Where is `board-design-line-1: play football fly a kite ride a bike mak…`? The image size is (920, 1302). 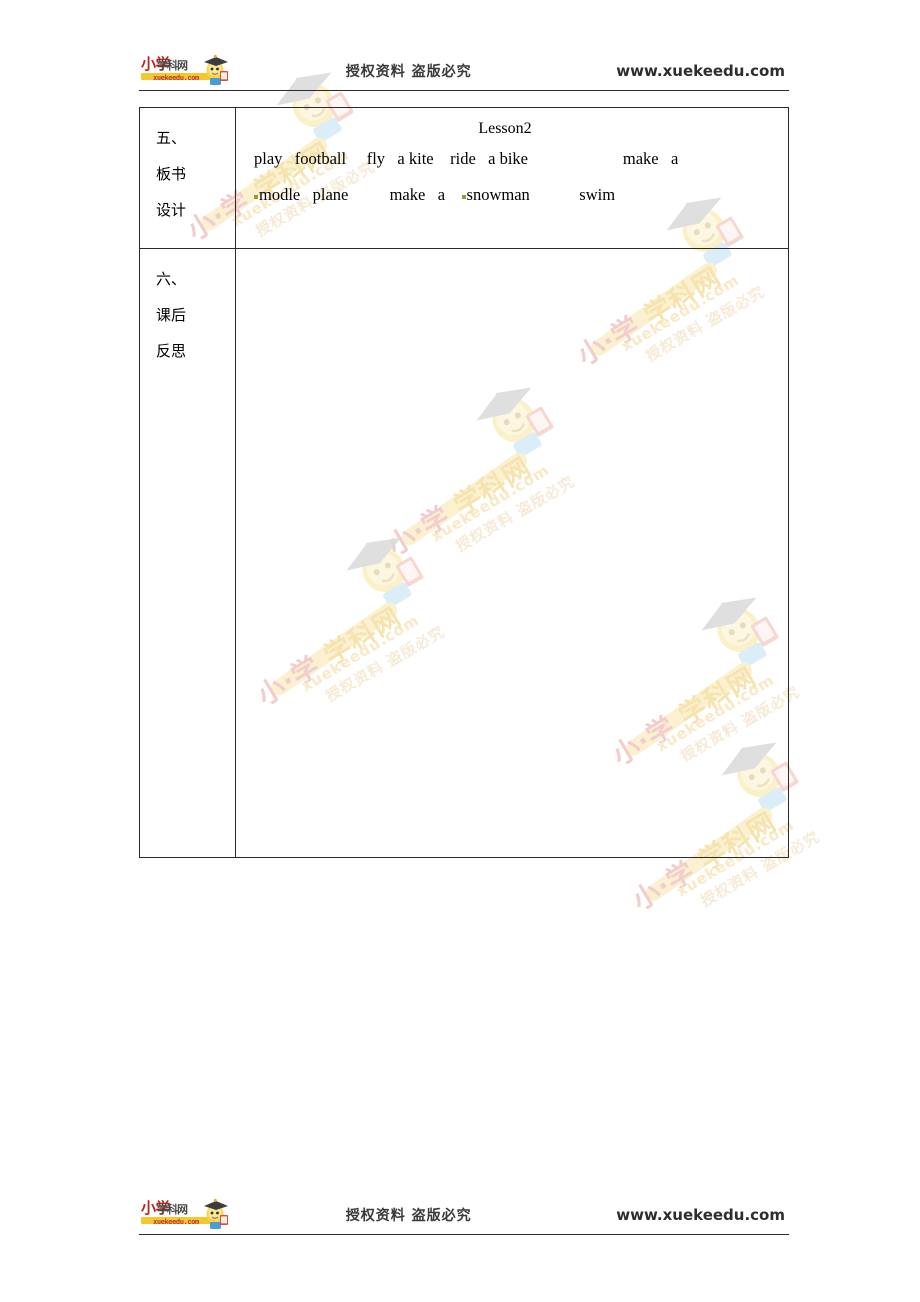 board-design-line-1: play football fly a kite ride a bike mak… is located at coordinates (466, 158).